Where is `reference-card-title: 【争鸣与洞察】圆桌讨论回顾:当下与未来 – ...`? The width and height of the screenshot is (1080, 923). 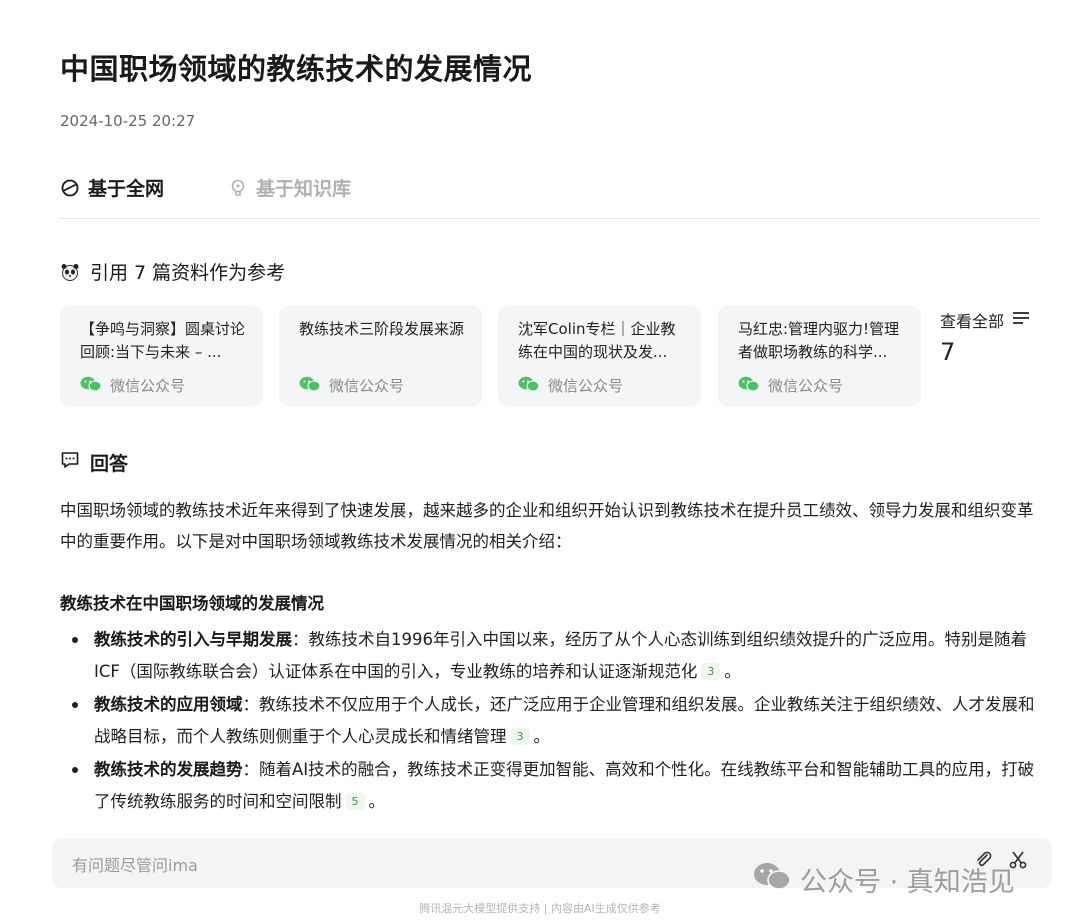 reference-card-title: 【争鸣与洞察】圆桌讨论回顾:当下与未来 – ... is located at coordinates (163, 340).